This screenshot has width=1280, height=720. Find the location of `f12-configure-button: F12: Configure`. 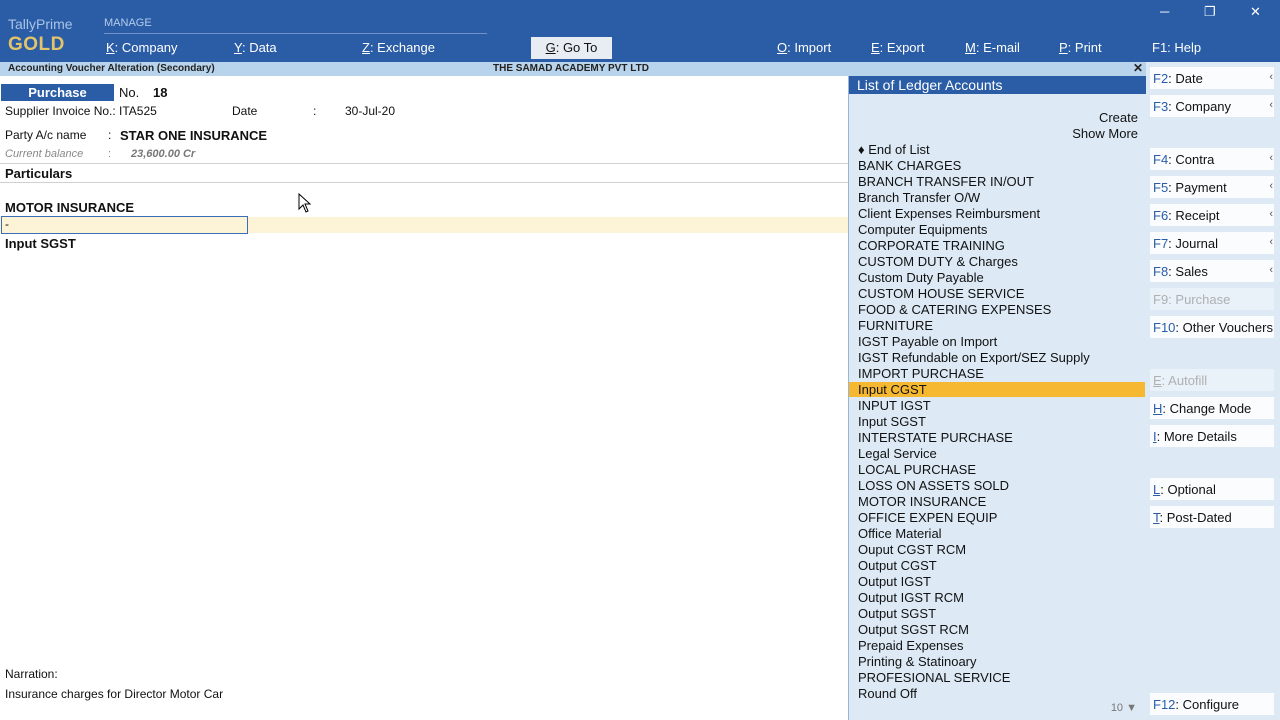

f12-configure-button: F12: Configure is located at coordinates (1212, 704).